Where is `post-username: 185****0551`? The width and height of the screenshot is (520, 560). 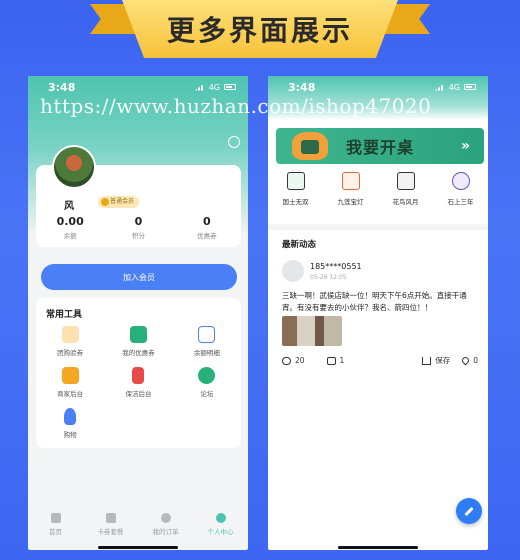
post-username: 185****0551 is located at coordinates (336, 266).